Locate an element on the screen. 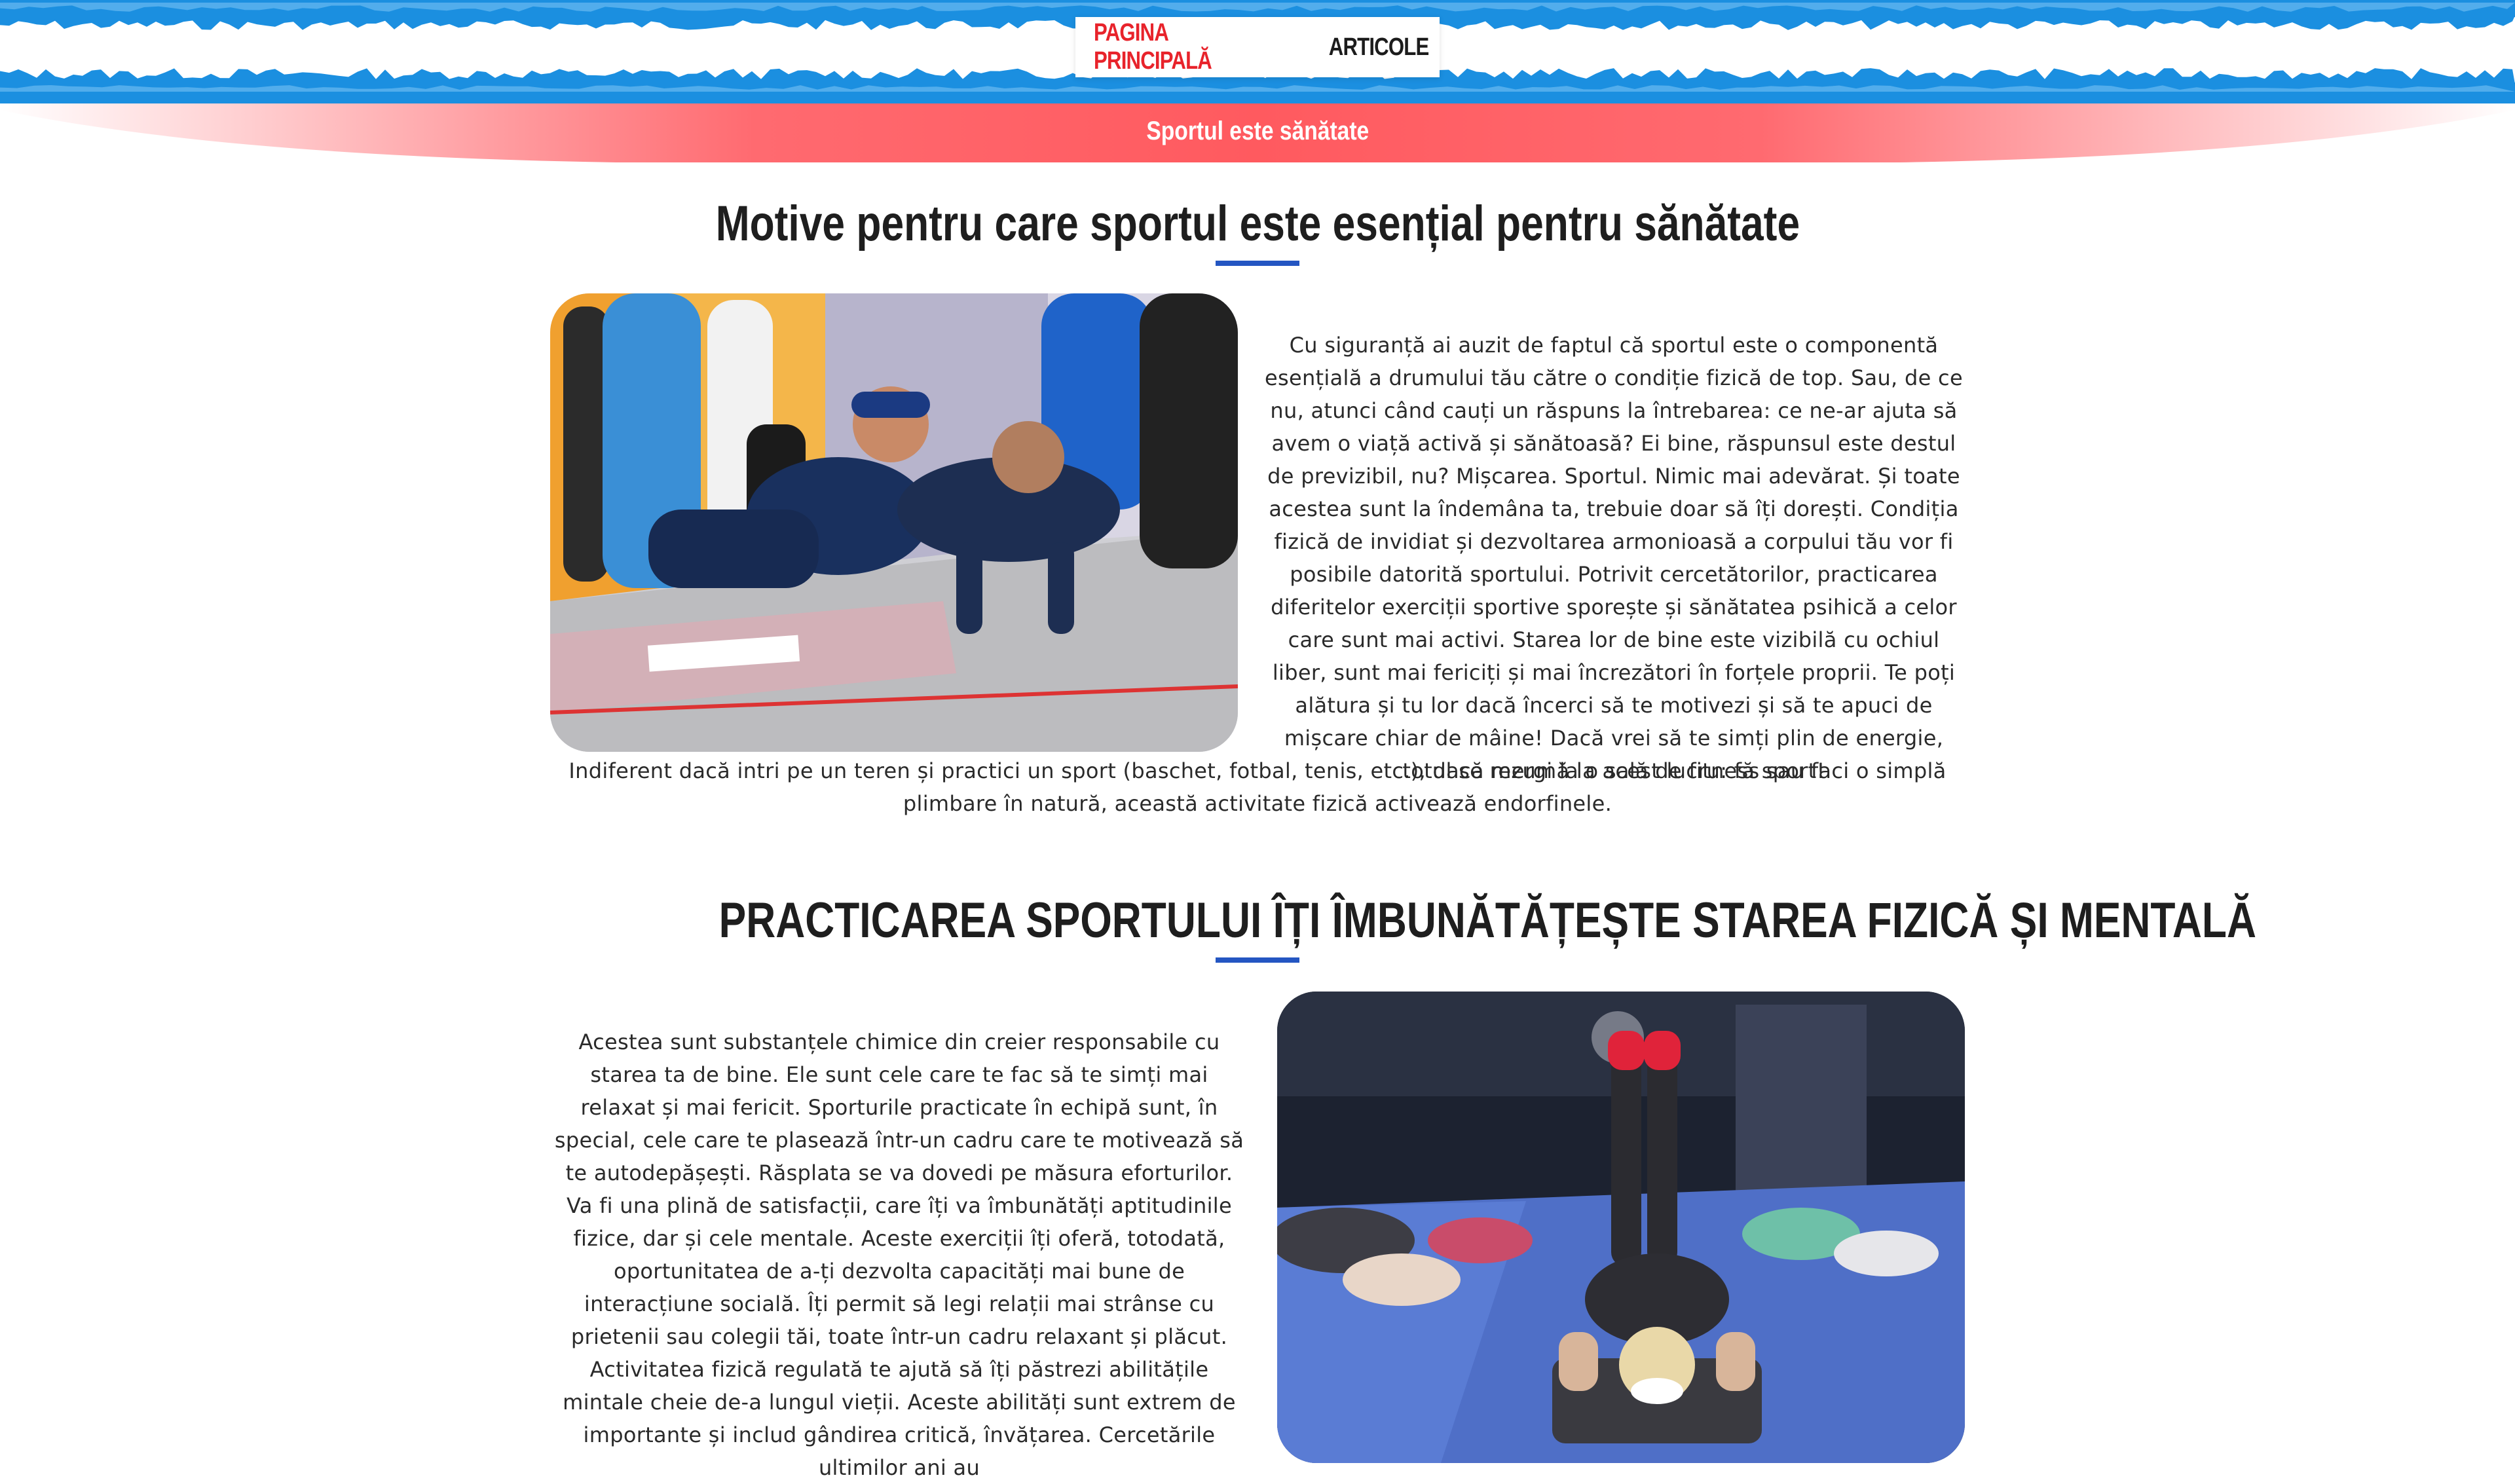 This screenshot has width=2515, height=1484. fitness-class-image is located at coordinates (1621, 1227).